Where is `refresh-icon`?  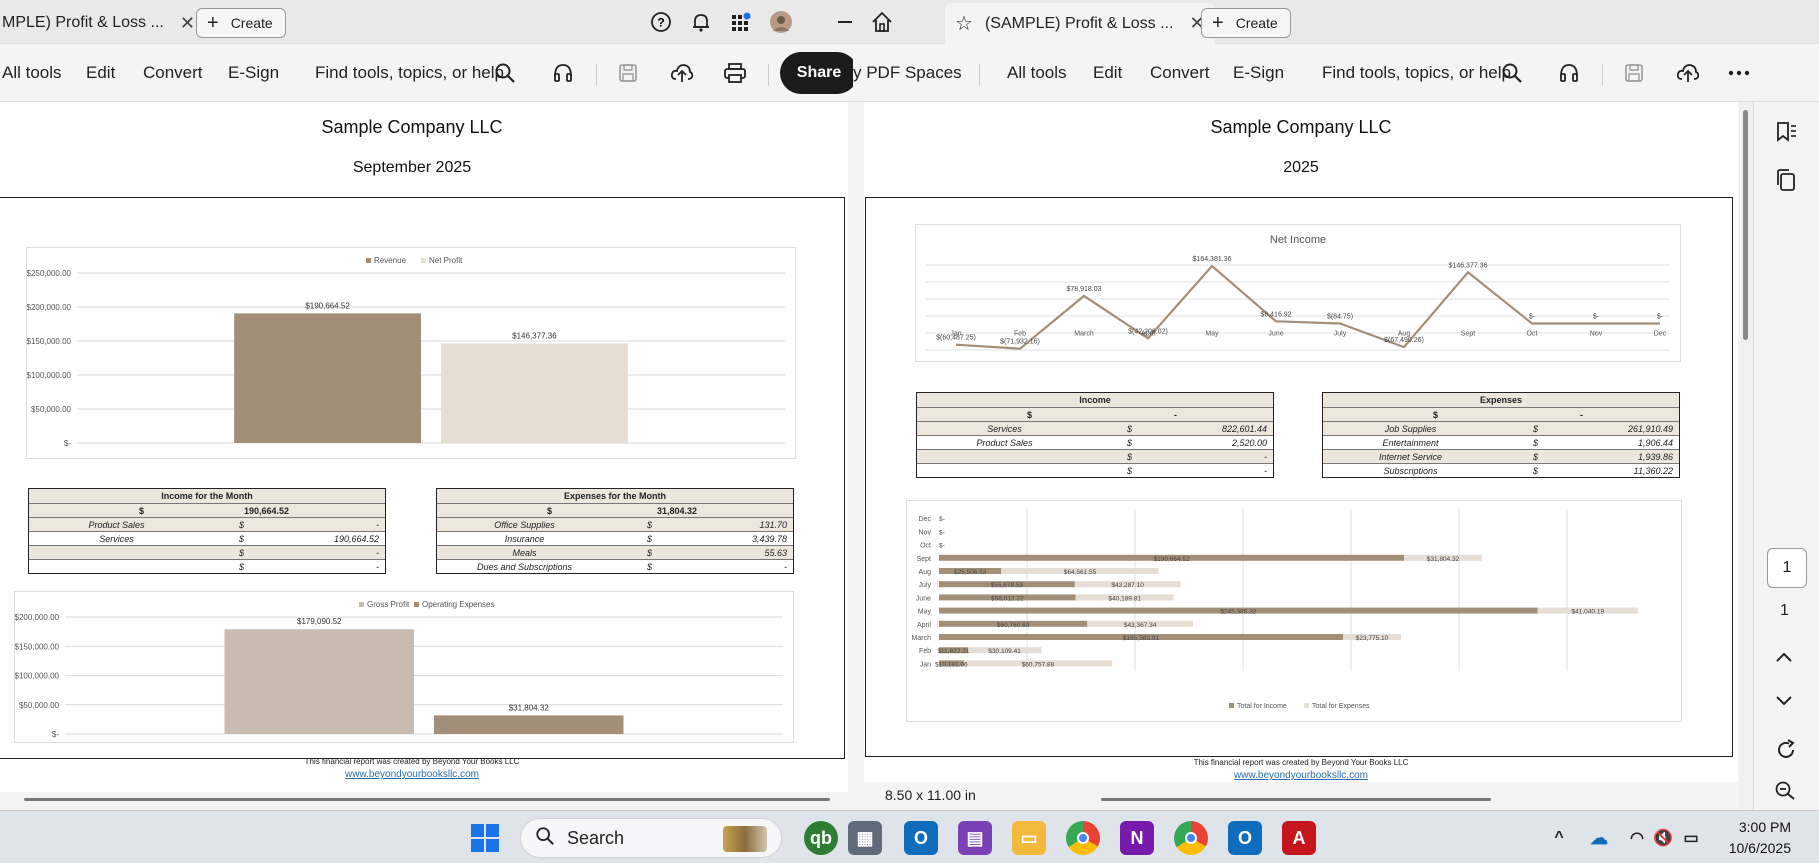
refresh-icon is located at coordinates (1786, 752).